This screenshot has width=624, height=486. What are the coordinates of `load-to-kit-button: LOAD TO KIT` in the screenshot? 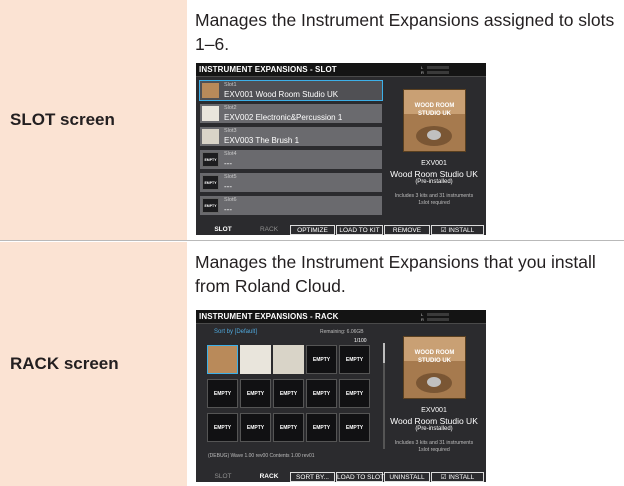 It's located at (359, 230).